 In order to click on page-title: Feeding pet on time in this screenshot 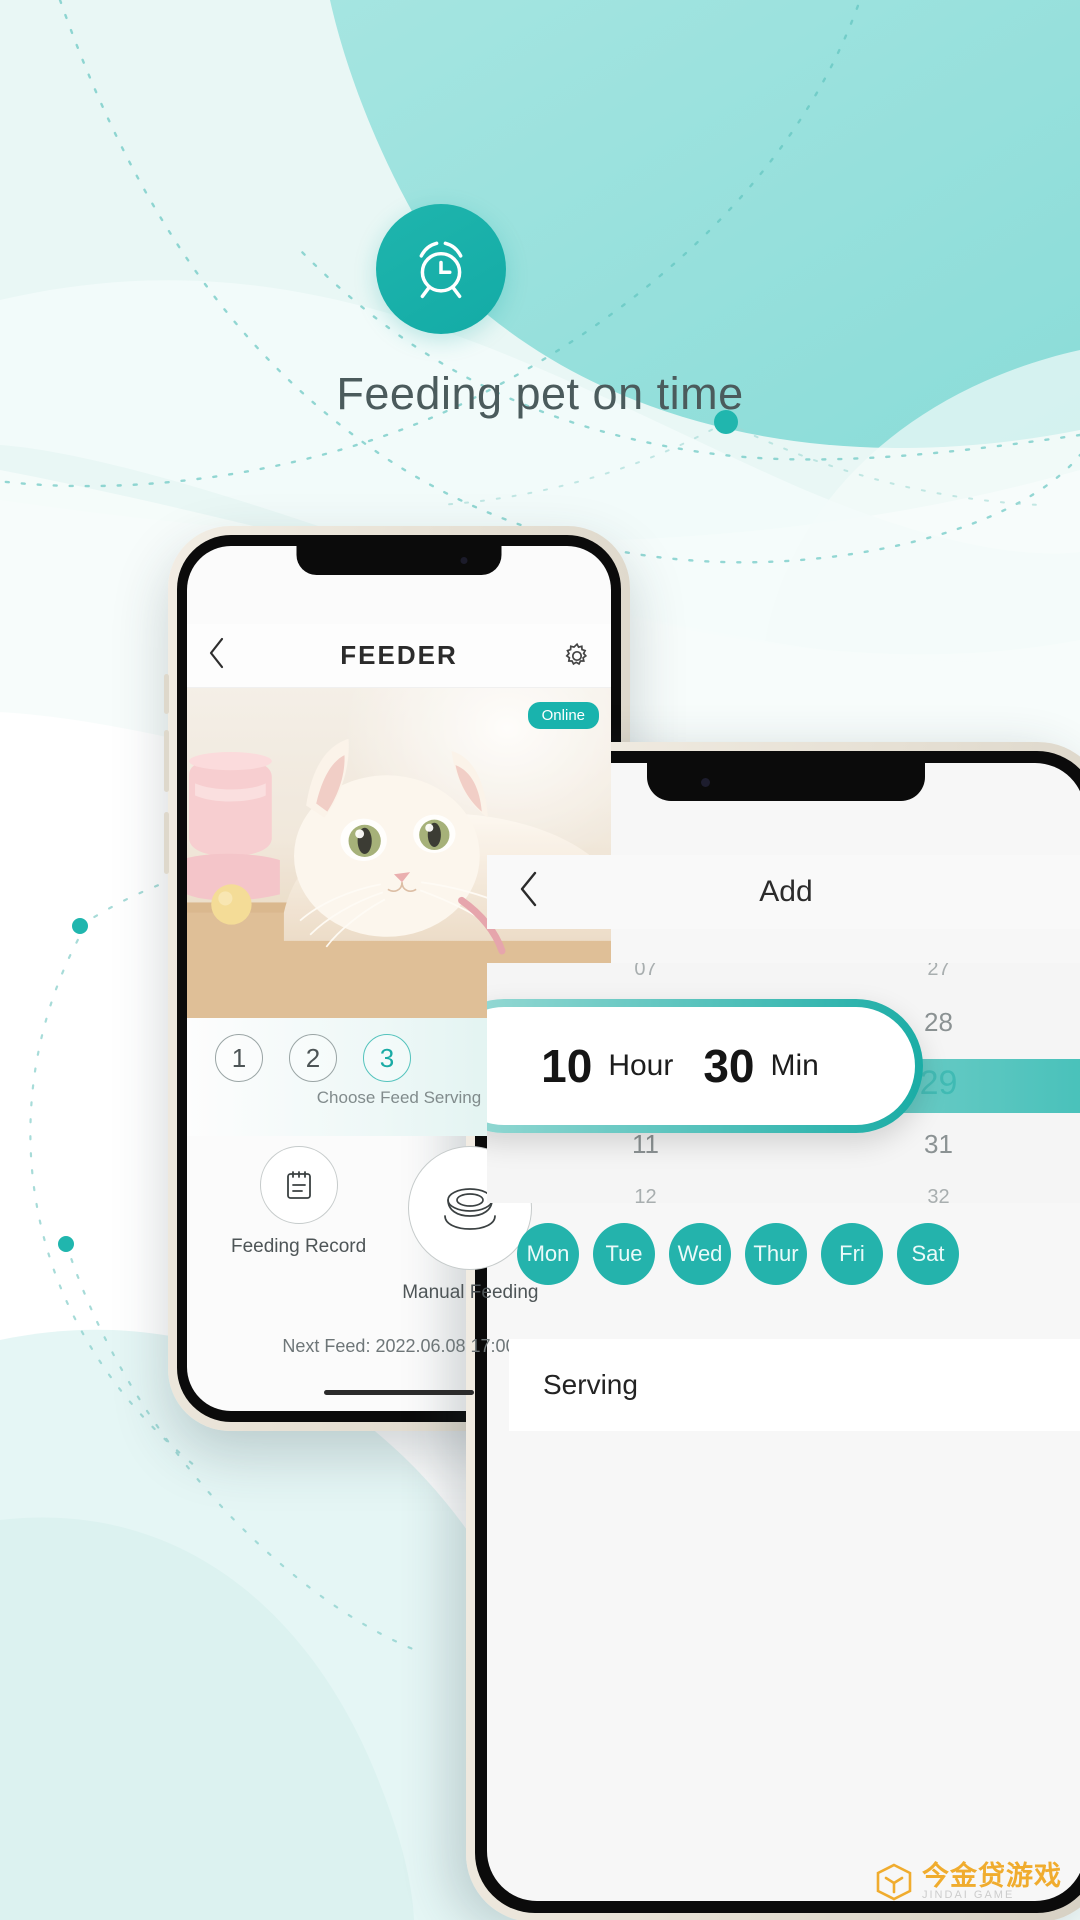, I will do `click(540, 393)`.